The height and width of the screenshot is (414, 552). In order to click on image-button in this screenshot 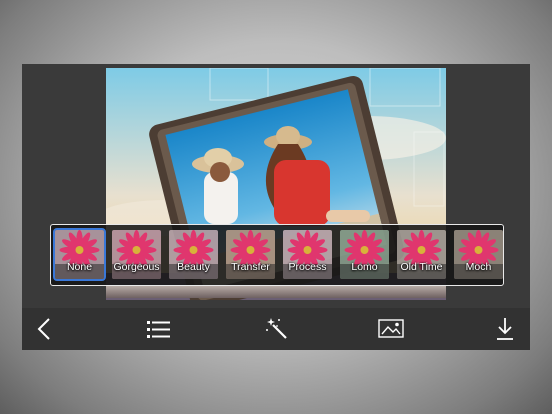, I will do `click(391, 329)`.